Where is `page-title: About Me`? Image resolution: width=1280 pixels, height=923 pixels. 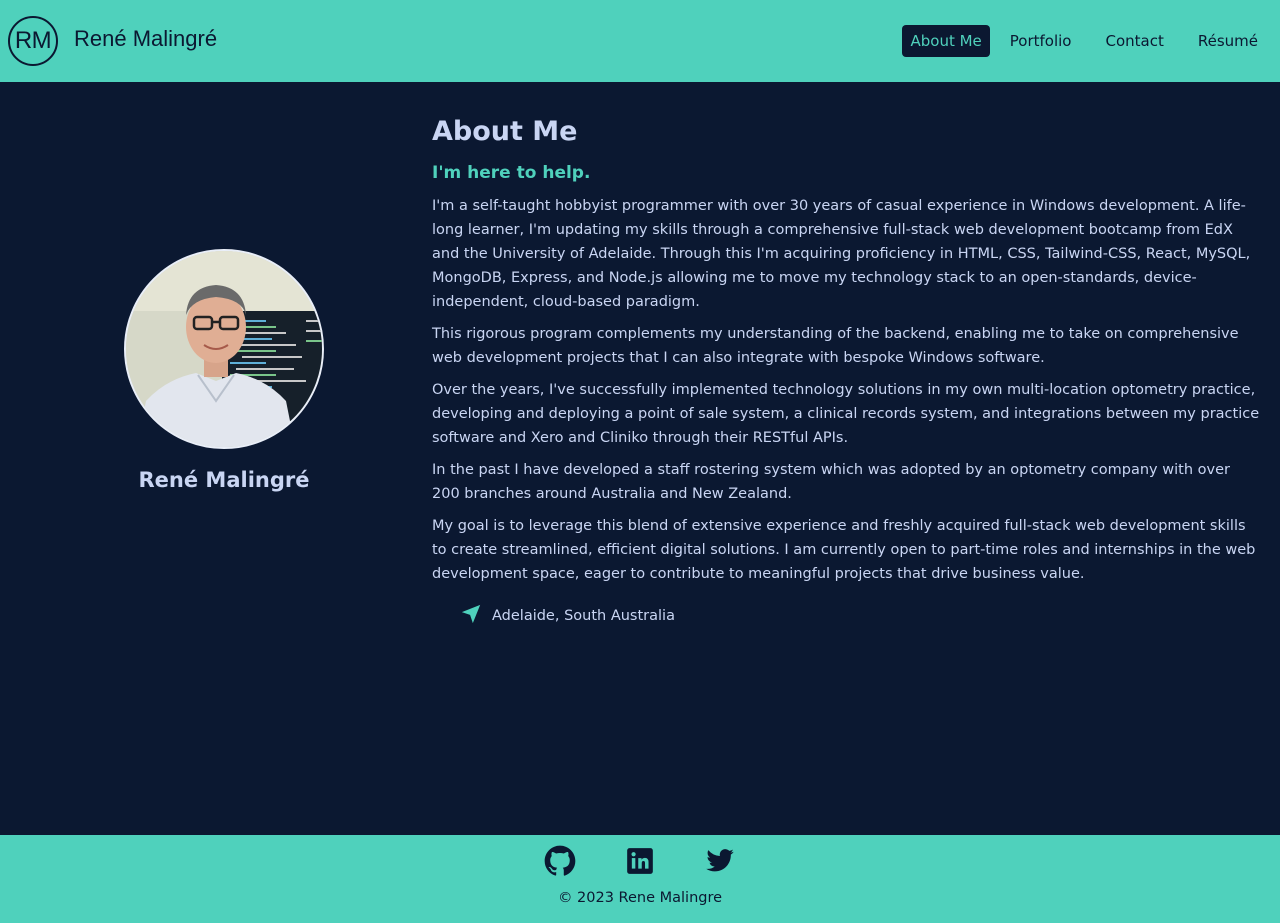 page-title: About Me is located at coordinates (505, 131).